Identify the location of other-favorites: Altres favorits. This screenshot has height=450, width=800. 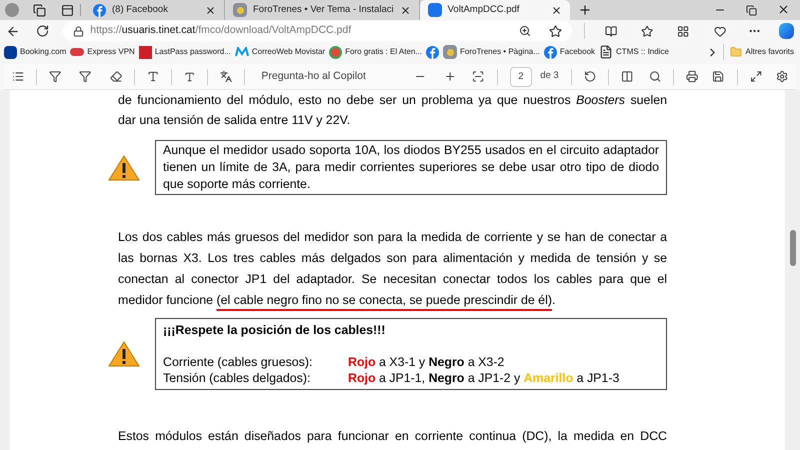
(762, 52).